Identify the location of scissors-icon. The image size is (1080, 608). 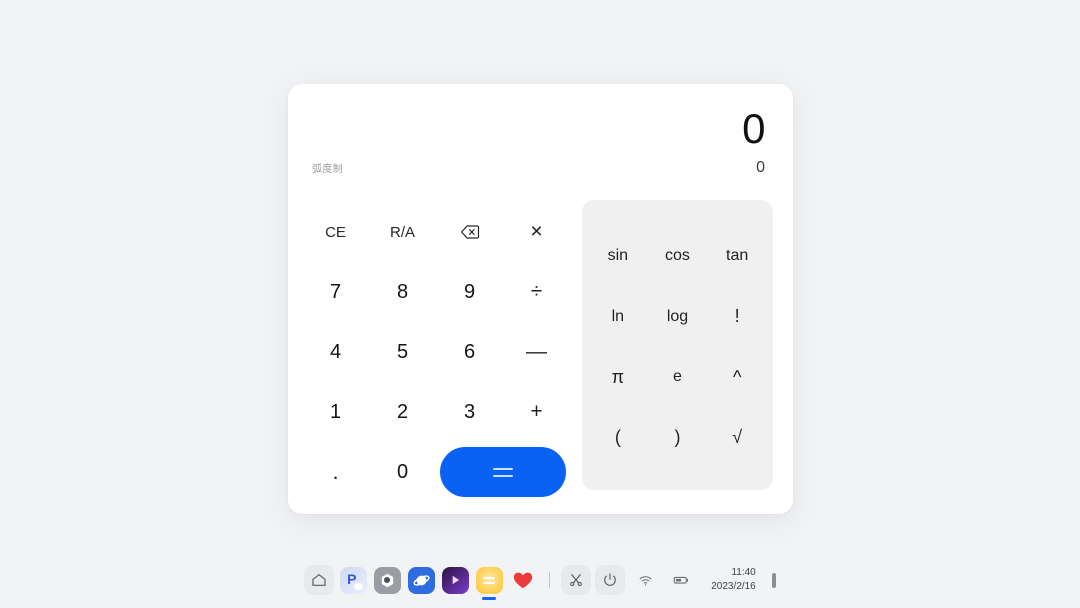
(576, 580).